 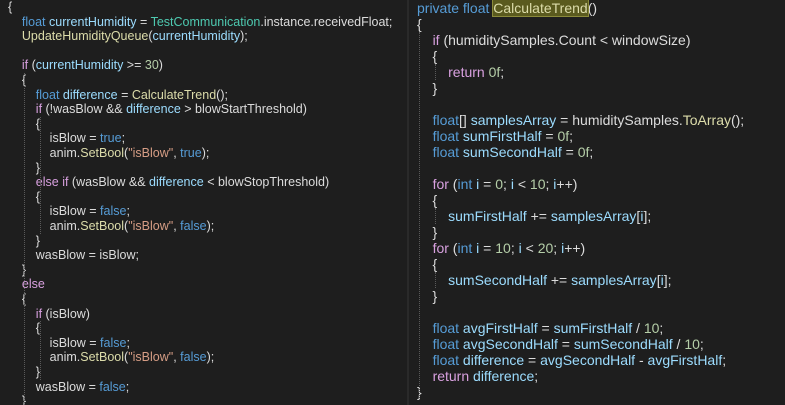 I want to click on code-line: UpdateHumidityQueue(currentHumidity);, so click(x=203, y=36).